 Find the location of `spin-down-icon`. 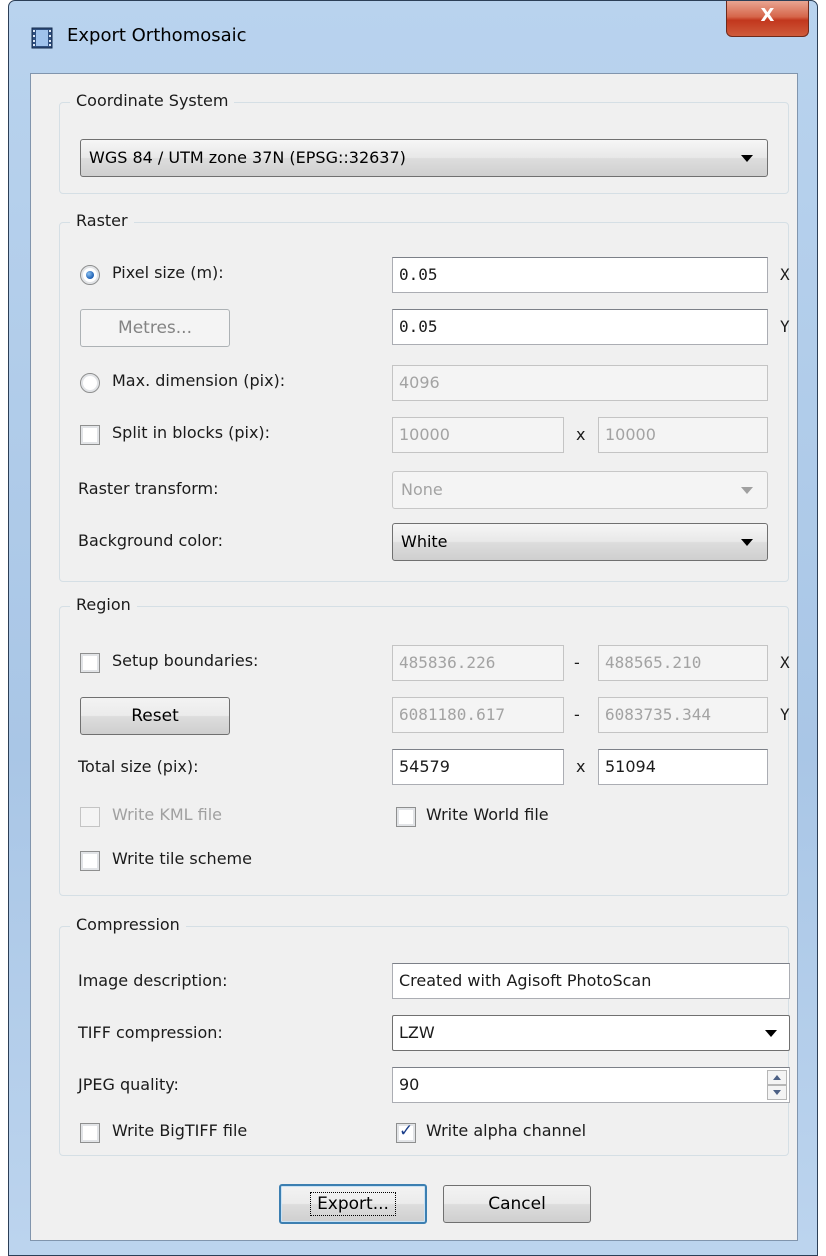

spin-down-icon is located at coordinates (777, 1092).